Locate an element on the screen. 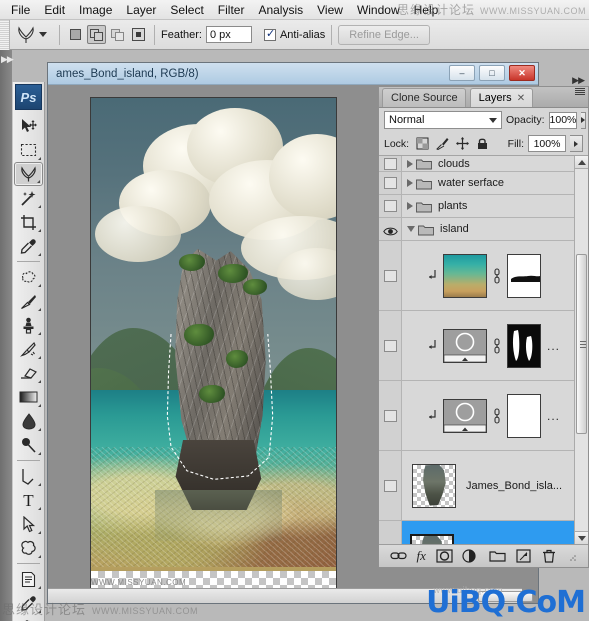  healing-brush-tool is located at coordinates (28, 277).